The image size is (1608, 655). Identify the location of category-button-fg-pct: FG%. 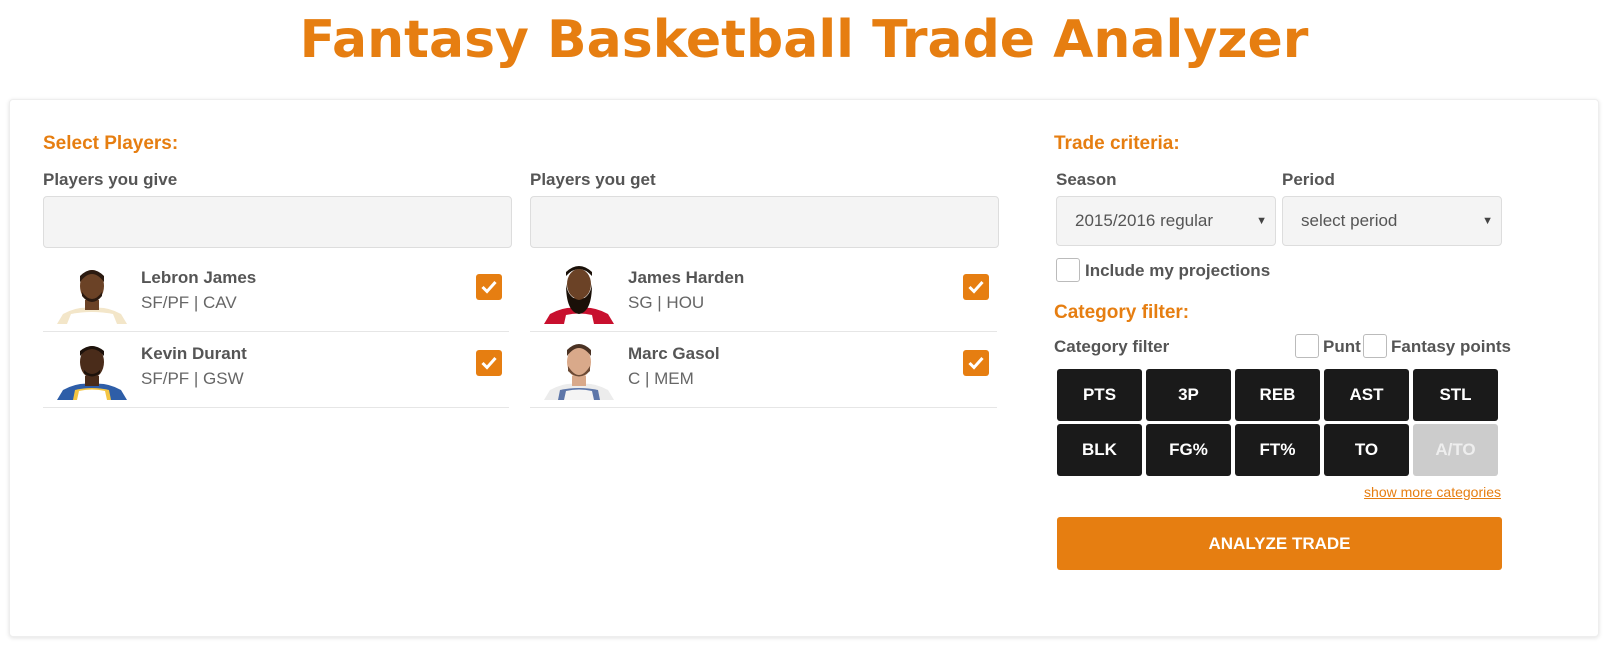
(1188, 450).